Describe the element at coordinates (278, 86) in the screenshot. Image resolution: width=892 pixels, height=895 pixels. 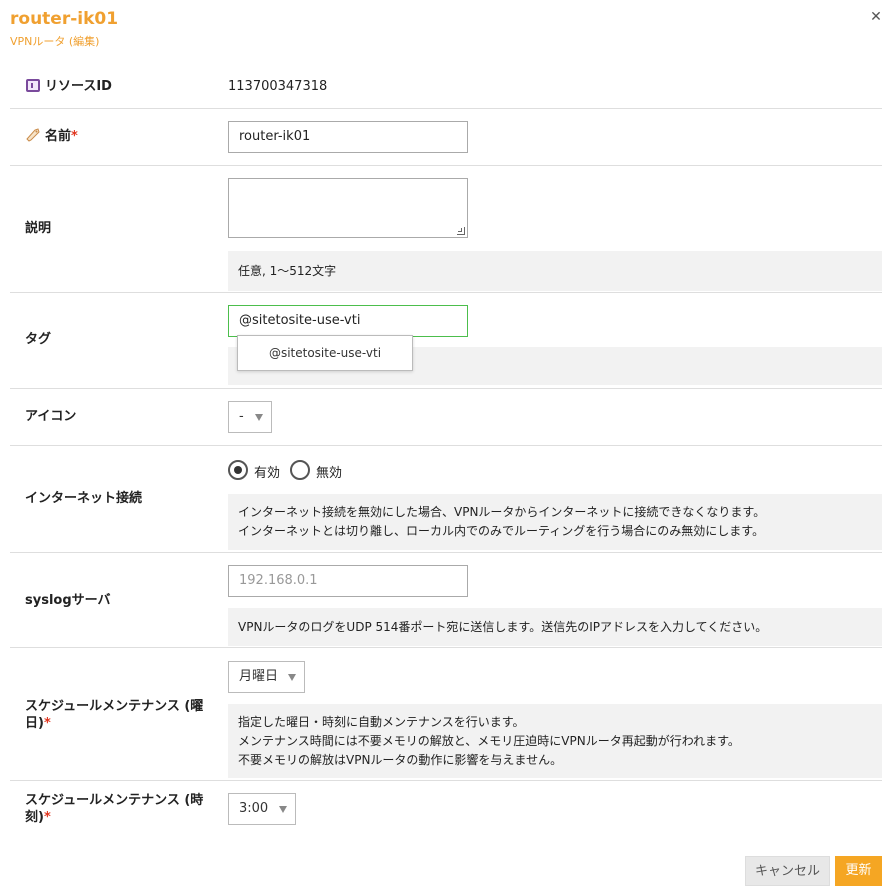
I see `resource-id-value: 113700347318` at that location.